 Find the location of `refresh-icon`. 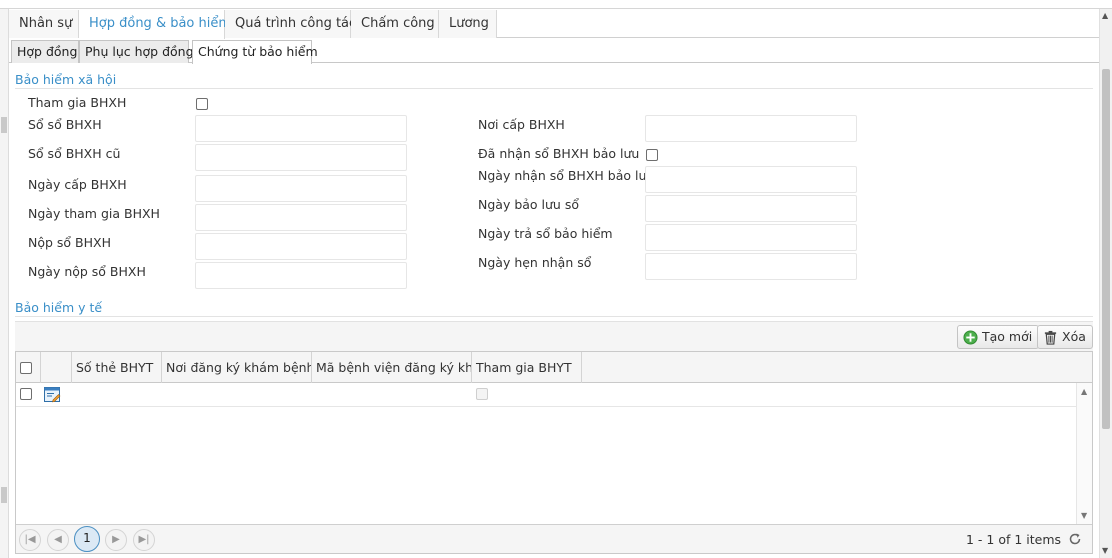

refresh-icon is located at coordinates (1075, 539).